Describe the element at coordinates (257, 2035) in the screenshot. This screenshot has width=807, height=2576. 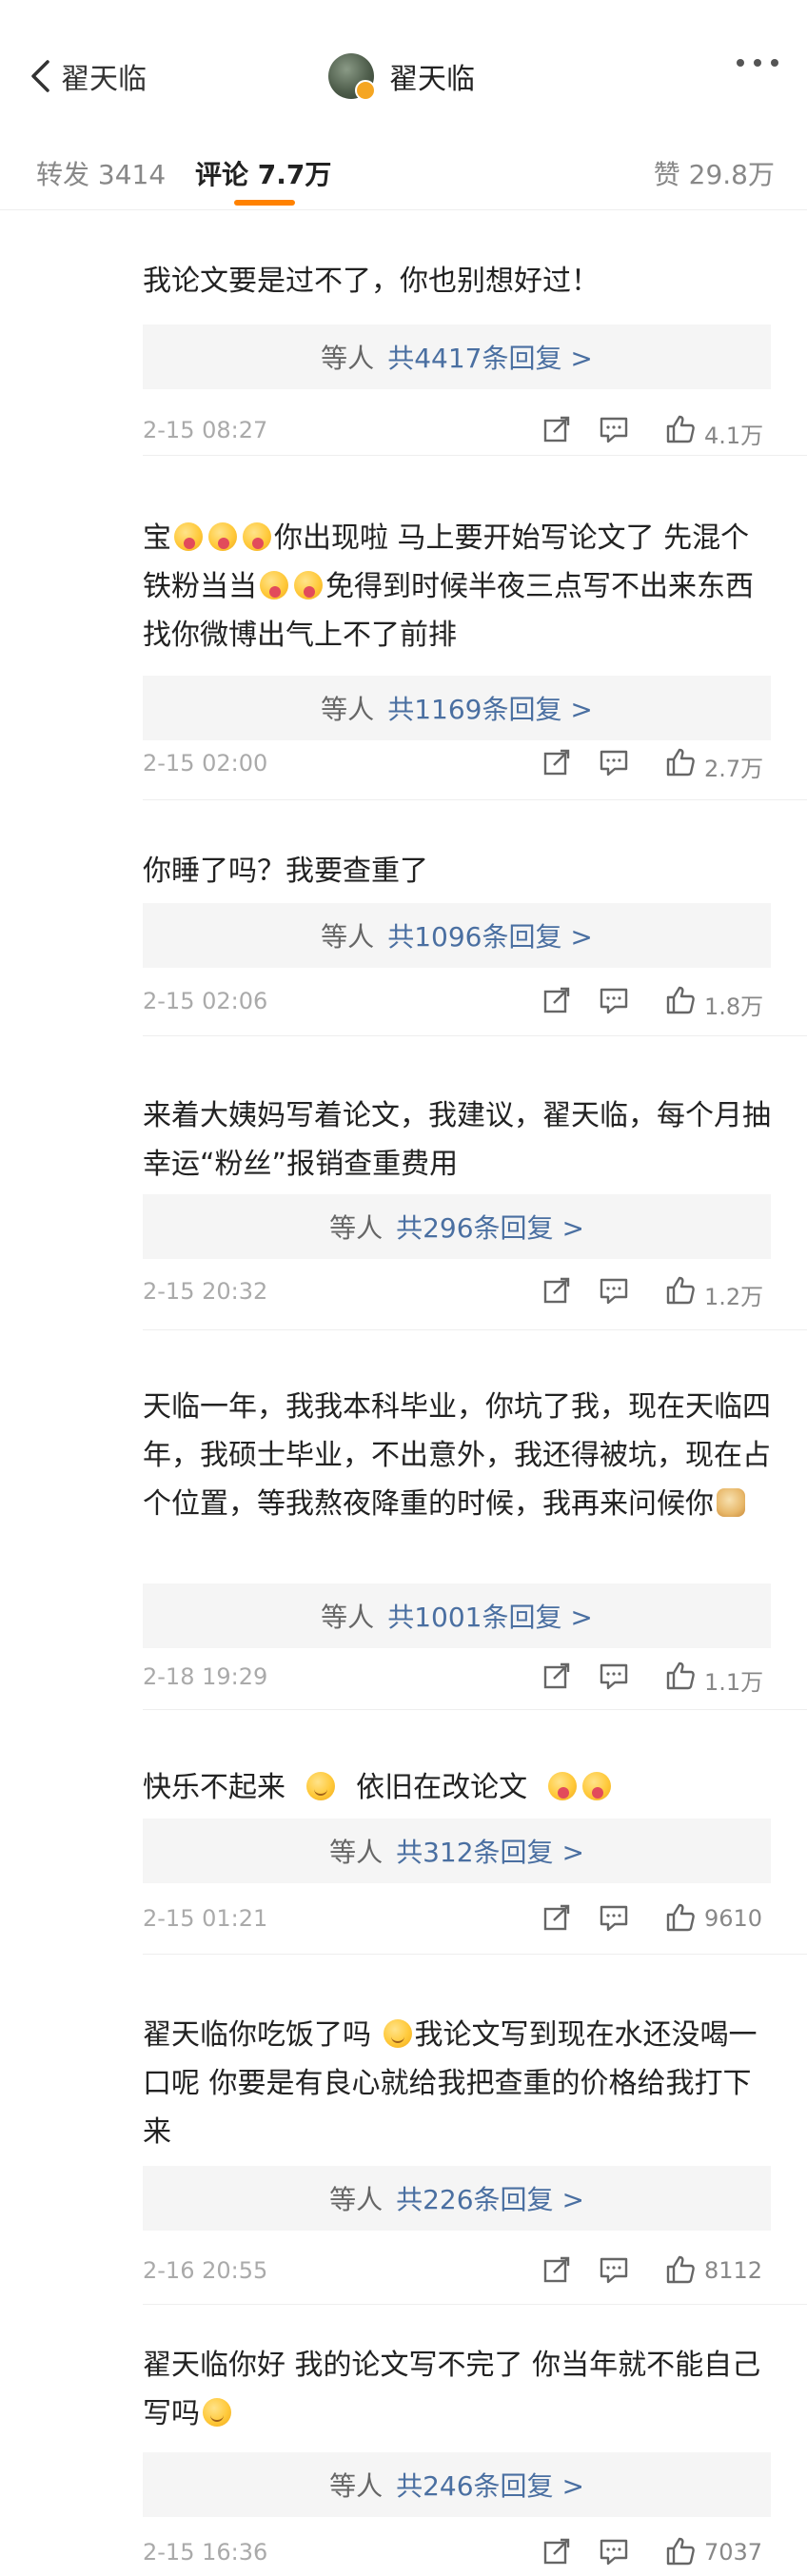
I see `comment-text-span: 翟天临你吃饭了吗` at that location.